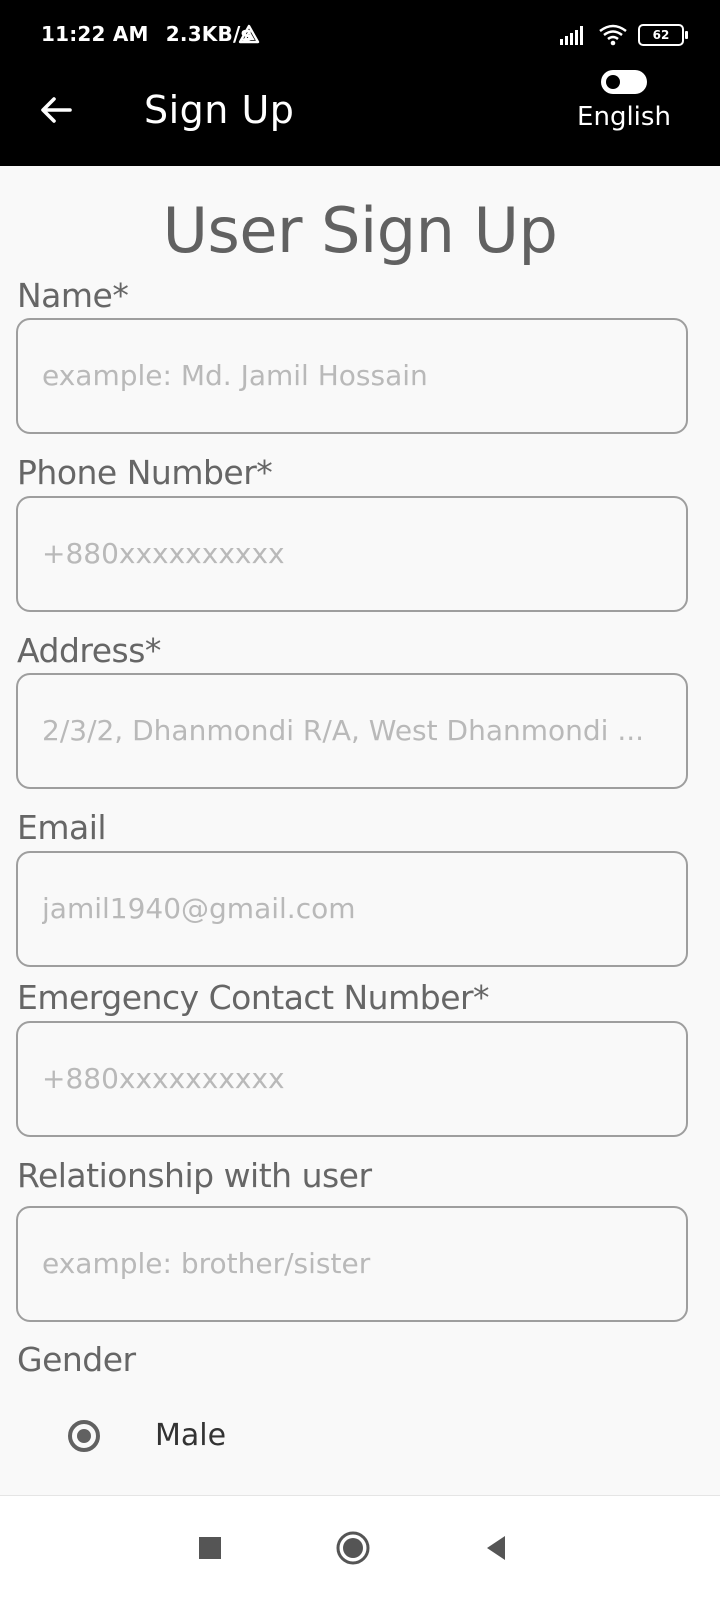 Image resolution: width=720 pixels, height=1600 pixels. I want to click on emergency-contact-field, so click(352, 1079).